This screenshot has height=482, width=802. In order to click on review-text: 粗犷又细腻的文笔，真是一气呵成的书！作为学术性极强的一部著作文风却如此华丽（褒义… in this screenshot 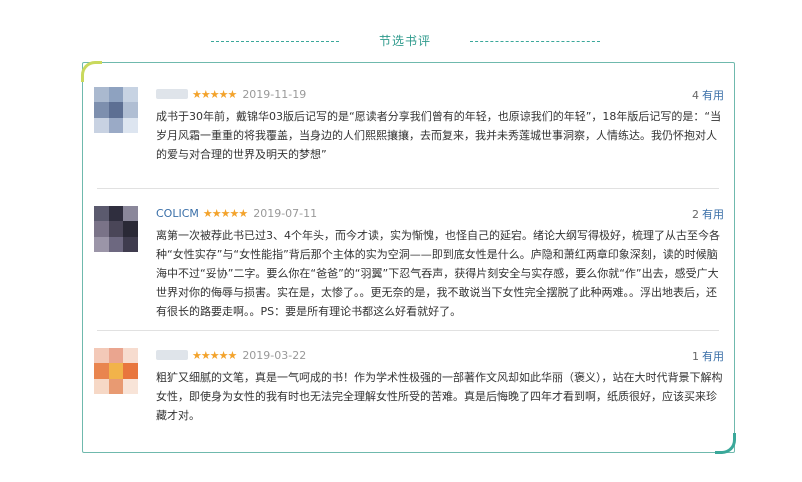, I will do `click(439, 396)`.